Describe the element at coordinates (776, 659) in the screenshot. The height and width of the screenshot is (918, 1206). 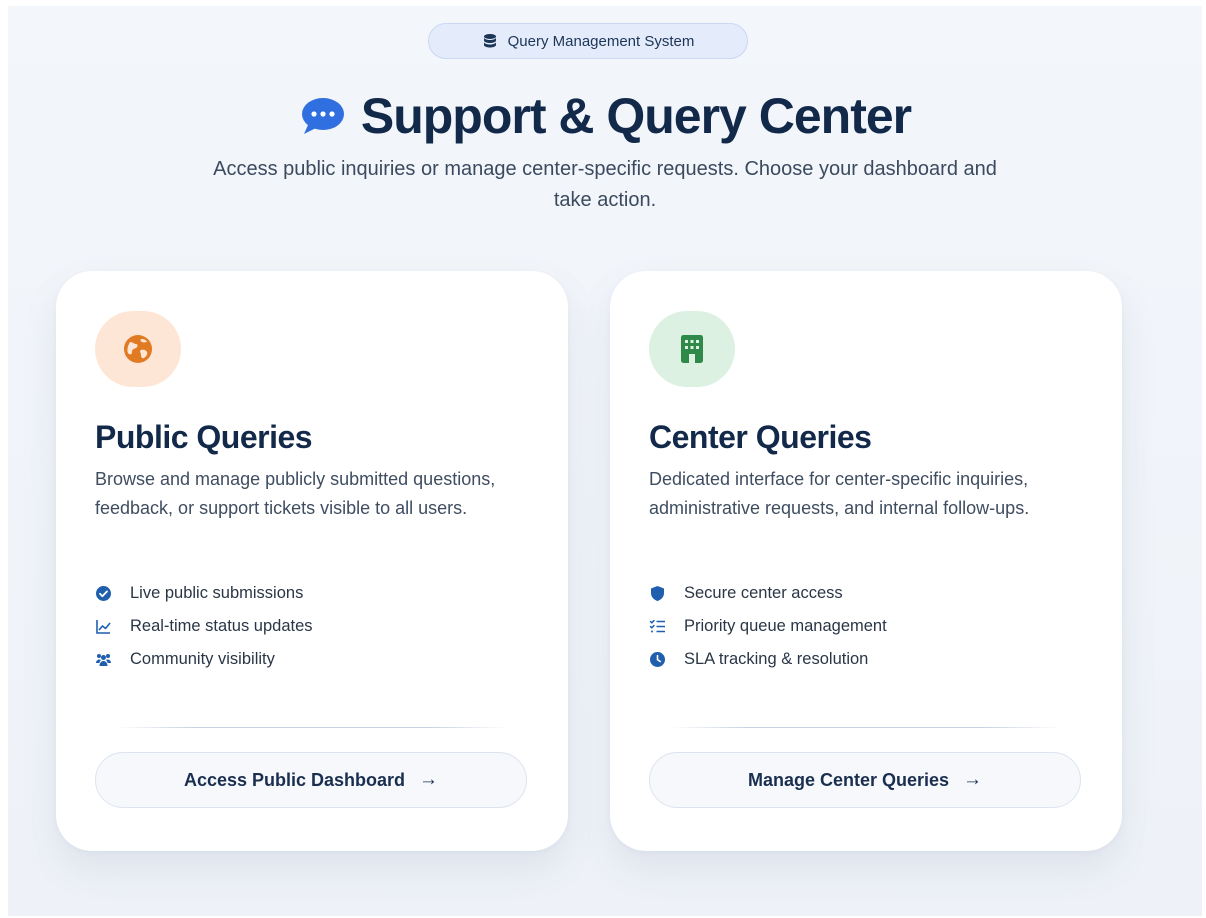
I see `feature-label: SLA tracking & resolution` at that location.